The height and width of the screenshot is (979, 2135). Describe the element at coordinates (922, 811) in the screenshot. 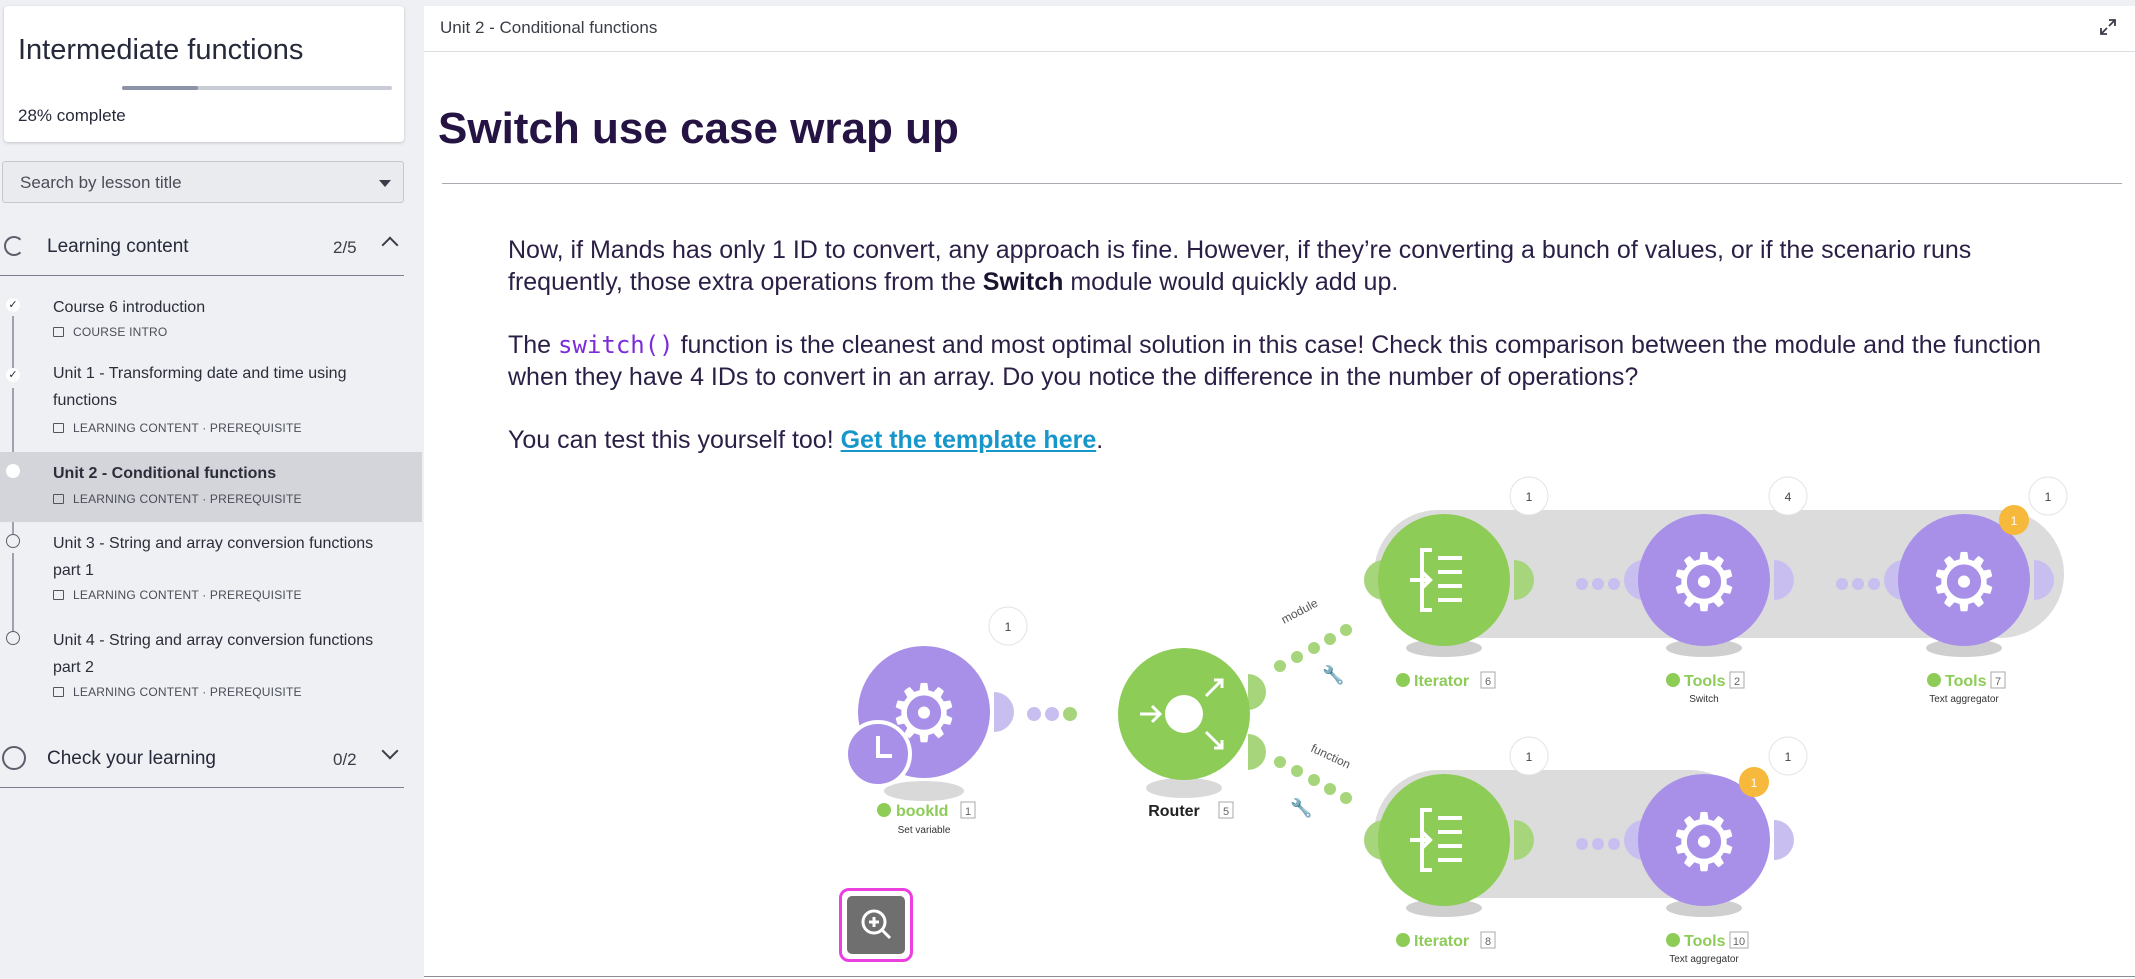

I see `node-label: bookId` at that location.